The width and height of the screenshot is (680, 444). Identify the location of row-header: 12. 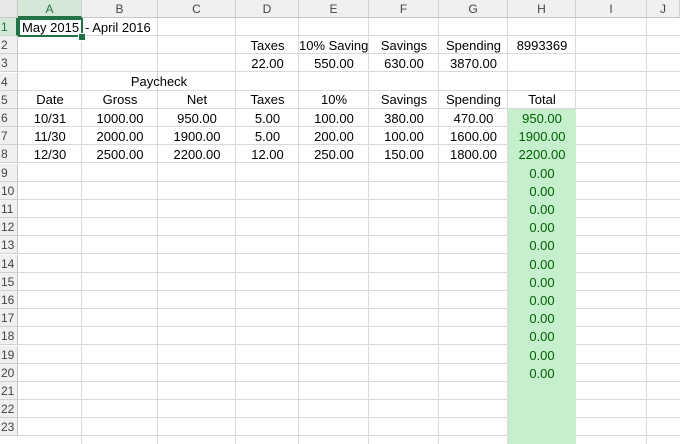
(9, 227).